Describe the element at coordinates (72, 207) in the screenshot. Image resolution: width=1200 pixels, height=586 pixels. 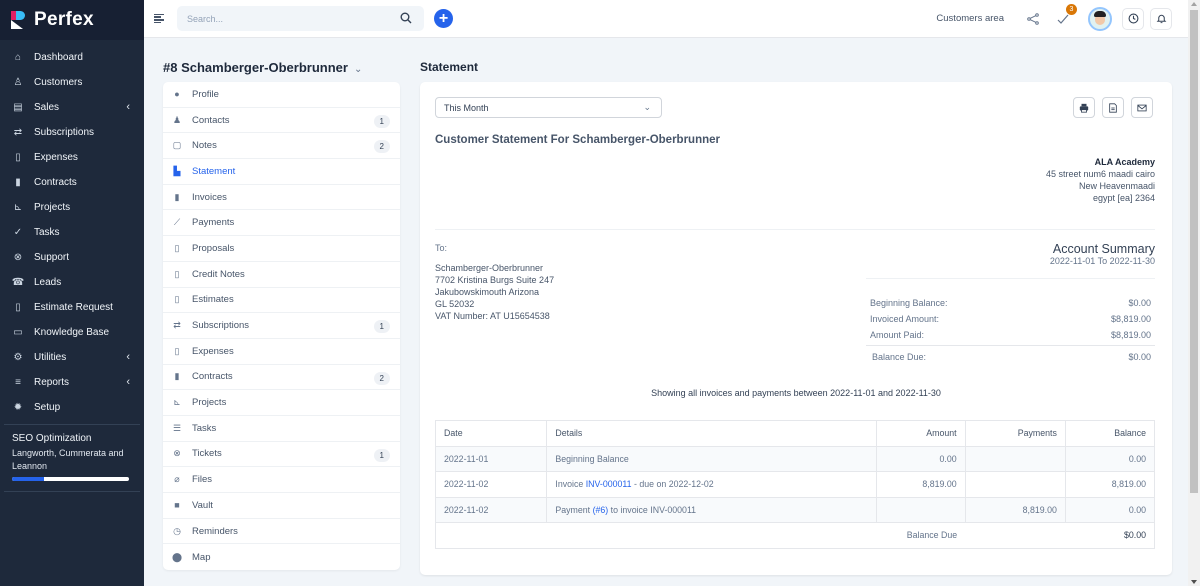
I see `sidebar-item-projects: ⊾ Projects` at that location.